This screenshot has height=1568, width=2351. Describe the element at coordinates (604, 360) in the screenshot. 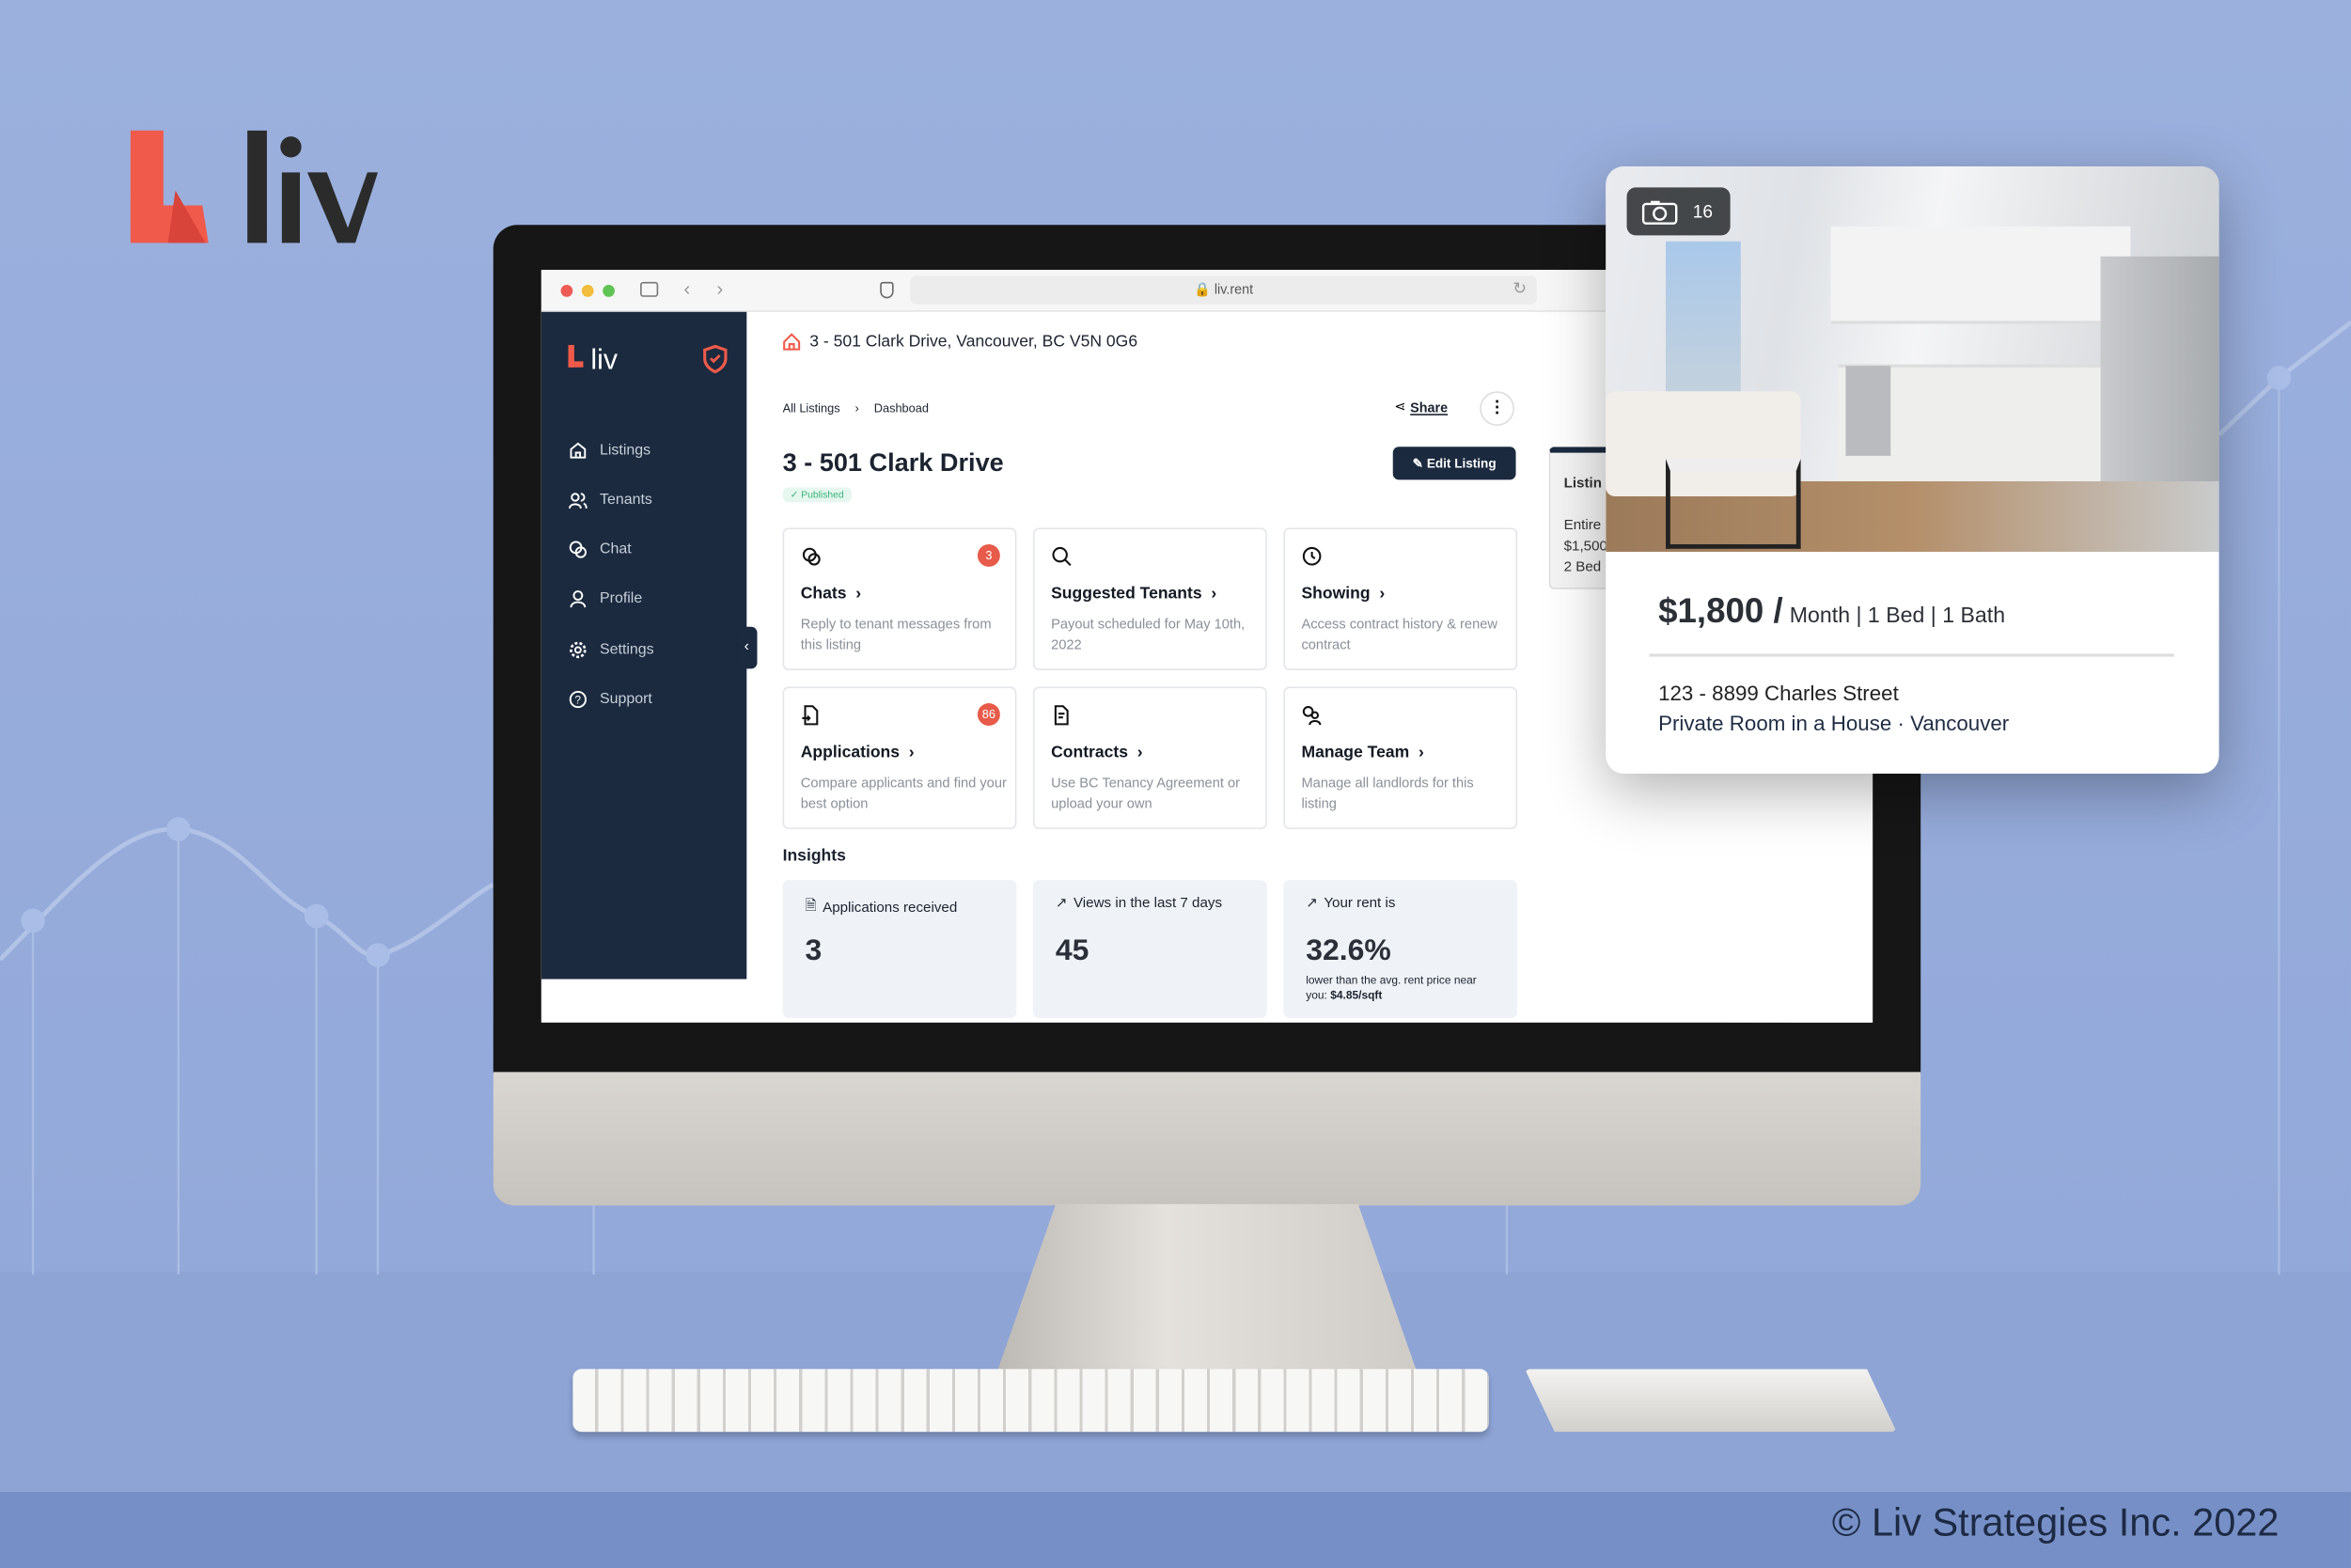

I see `svg-text: liv` at that location.